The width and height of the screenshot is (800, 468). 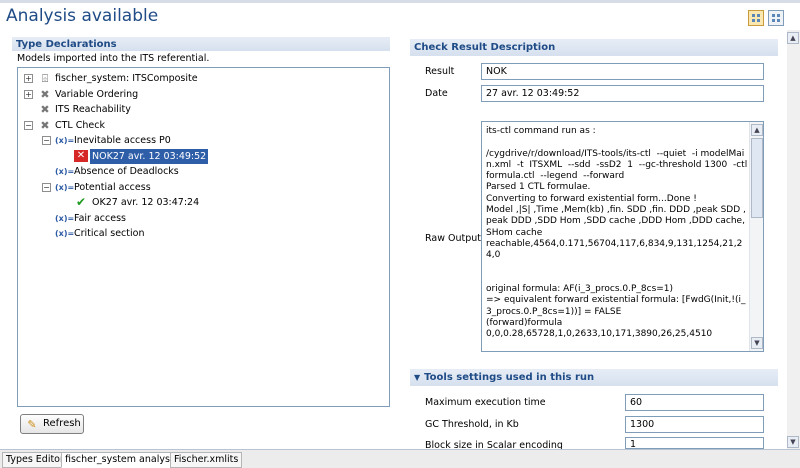 I want to click on check-result-header: Check Result Description, so click(x=594, y=47).